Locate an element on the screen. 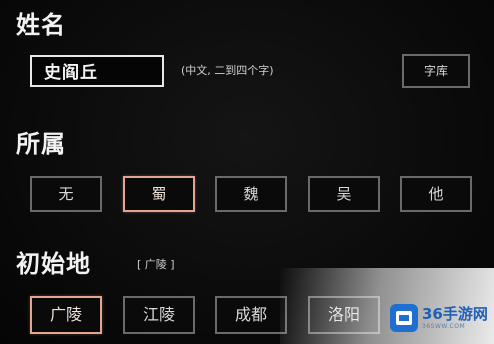  origin-section-title: 初始地 is located at coordinates (53, 264).